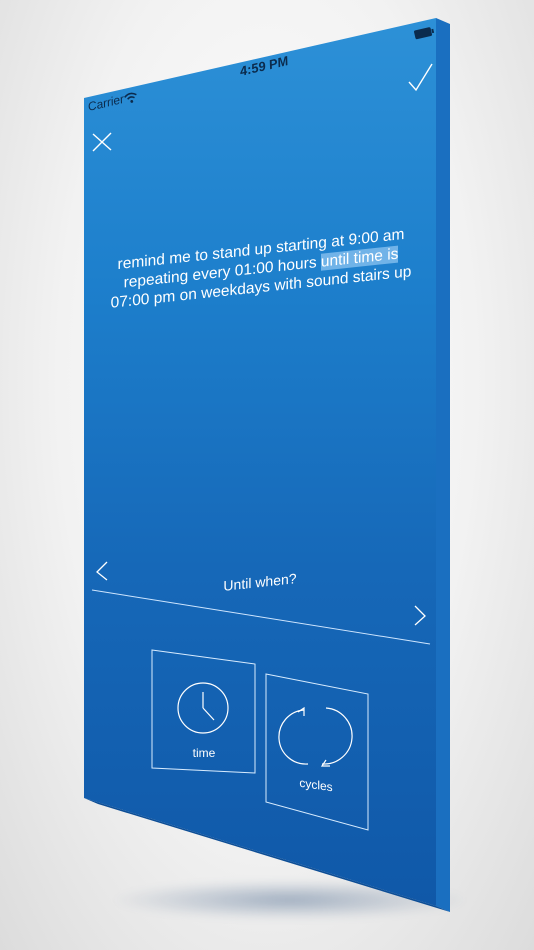 The width and height of the screenshot is (534, 950). What do you see at coordinates (316, 736) in the screenshot?
I see `cycle-icon` at bounding box center [316, 736].